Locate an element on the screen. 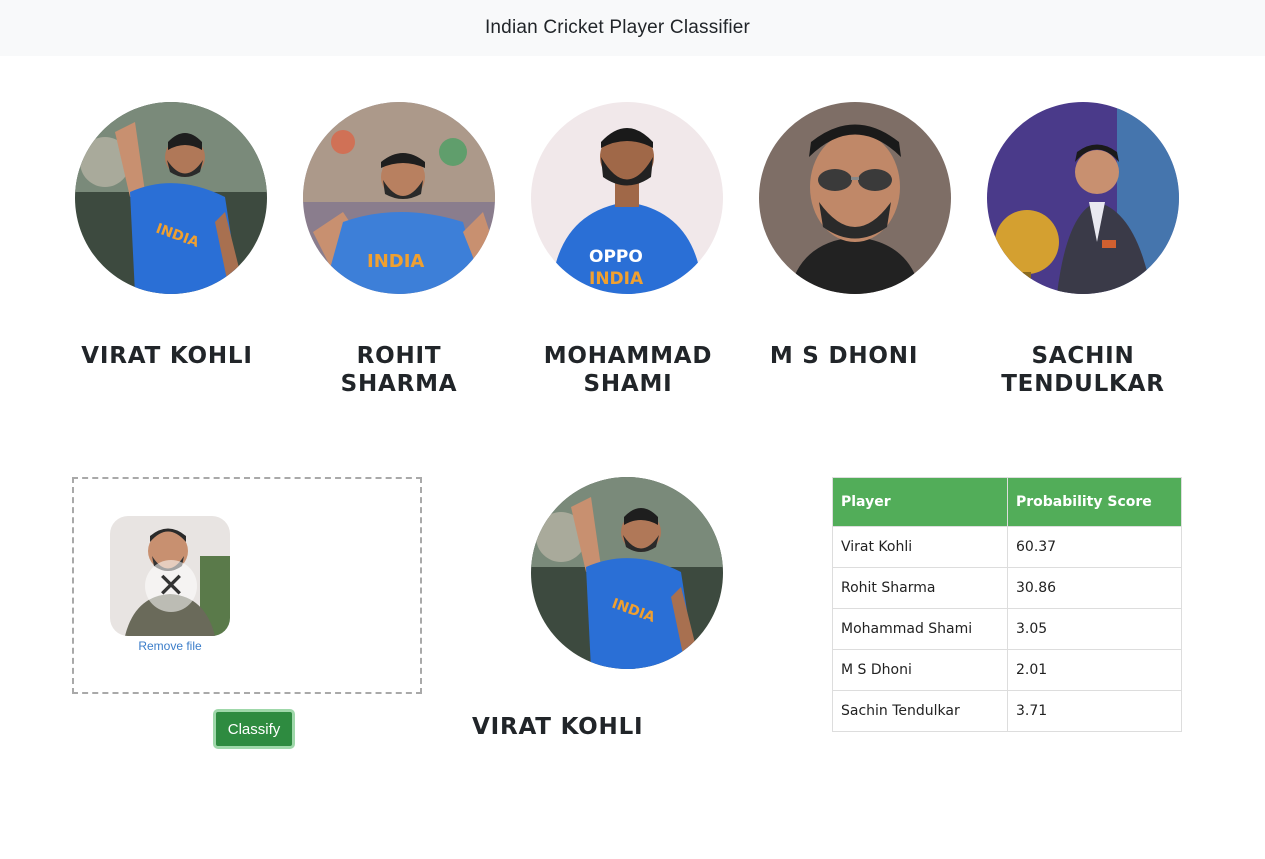  player-cell: Rohit Sharma is located at coordinates (920, 588).